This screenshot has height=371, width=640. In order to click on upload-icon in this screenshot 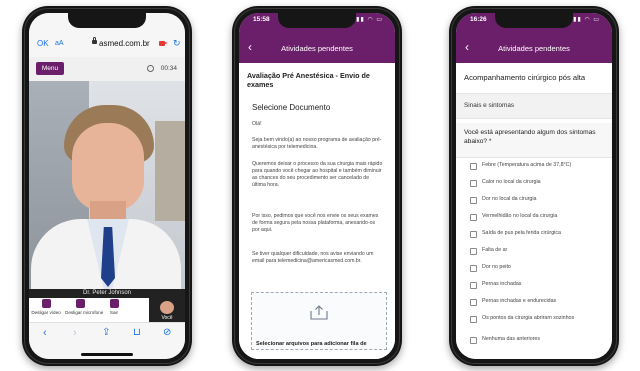, I will do `click(319, 312)`.